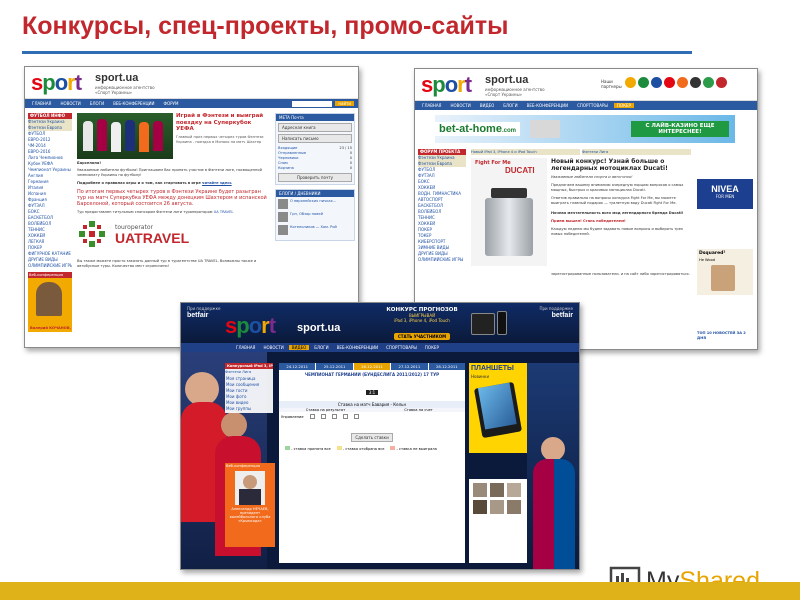 Image resolution: width=800 pixels, height=600 pixels. What do you see at coordinates (562, 315) in the screenshot?
I see `betfair-right: betfair` at bounding box center [562, 315].